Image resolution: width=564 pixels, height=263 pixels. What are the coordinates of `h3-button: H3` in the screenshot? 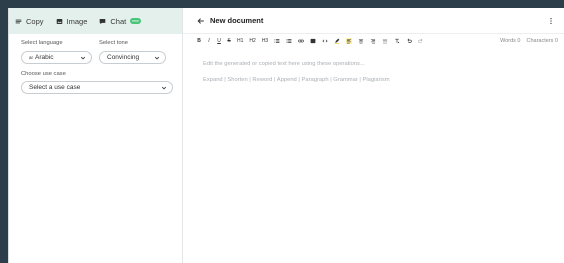 It's located at (265, 41).